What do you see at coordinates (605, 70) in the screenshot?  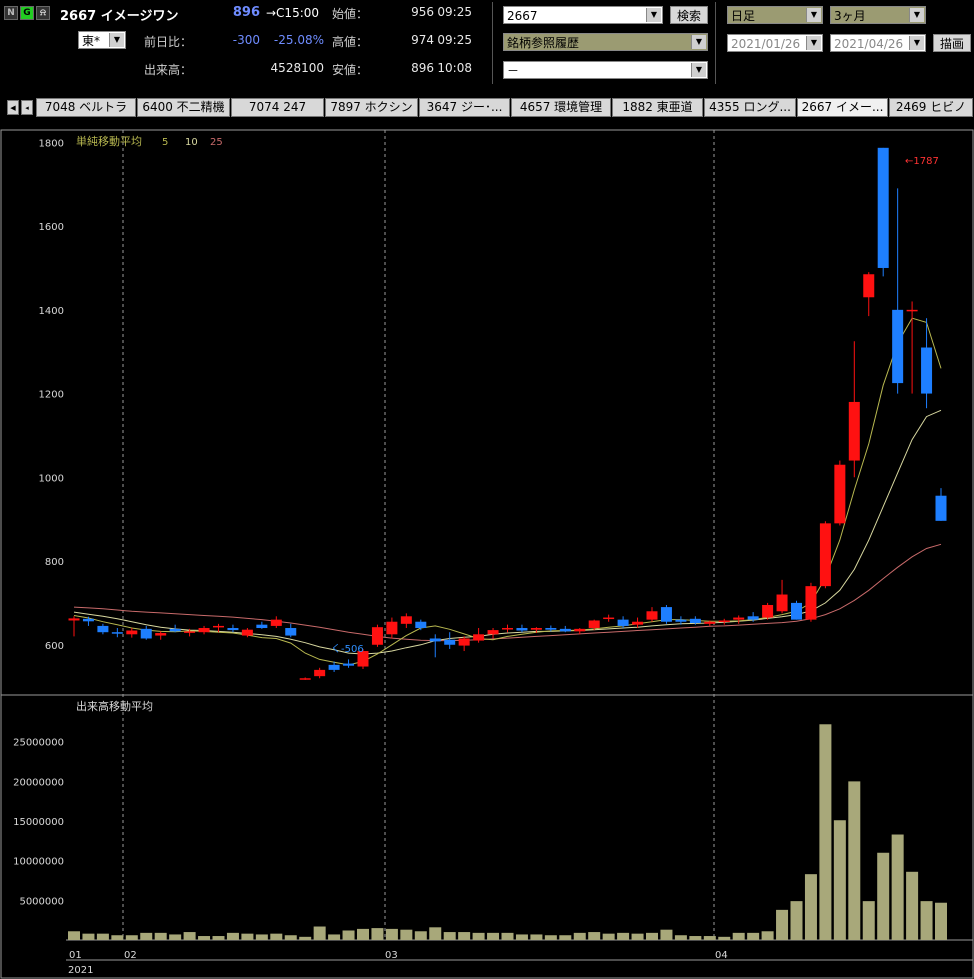 I see `extra-select: － ▼` at bounding box center [605, 70].